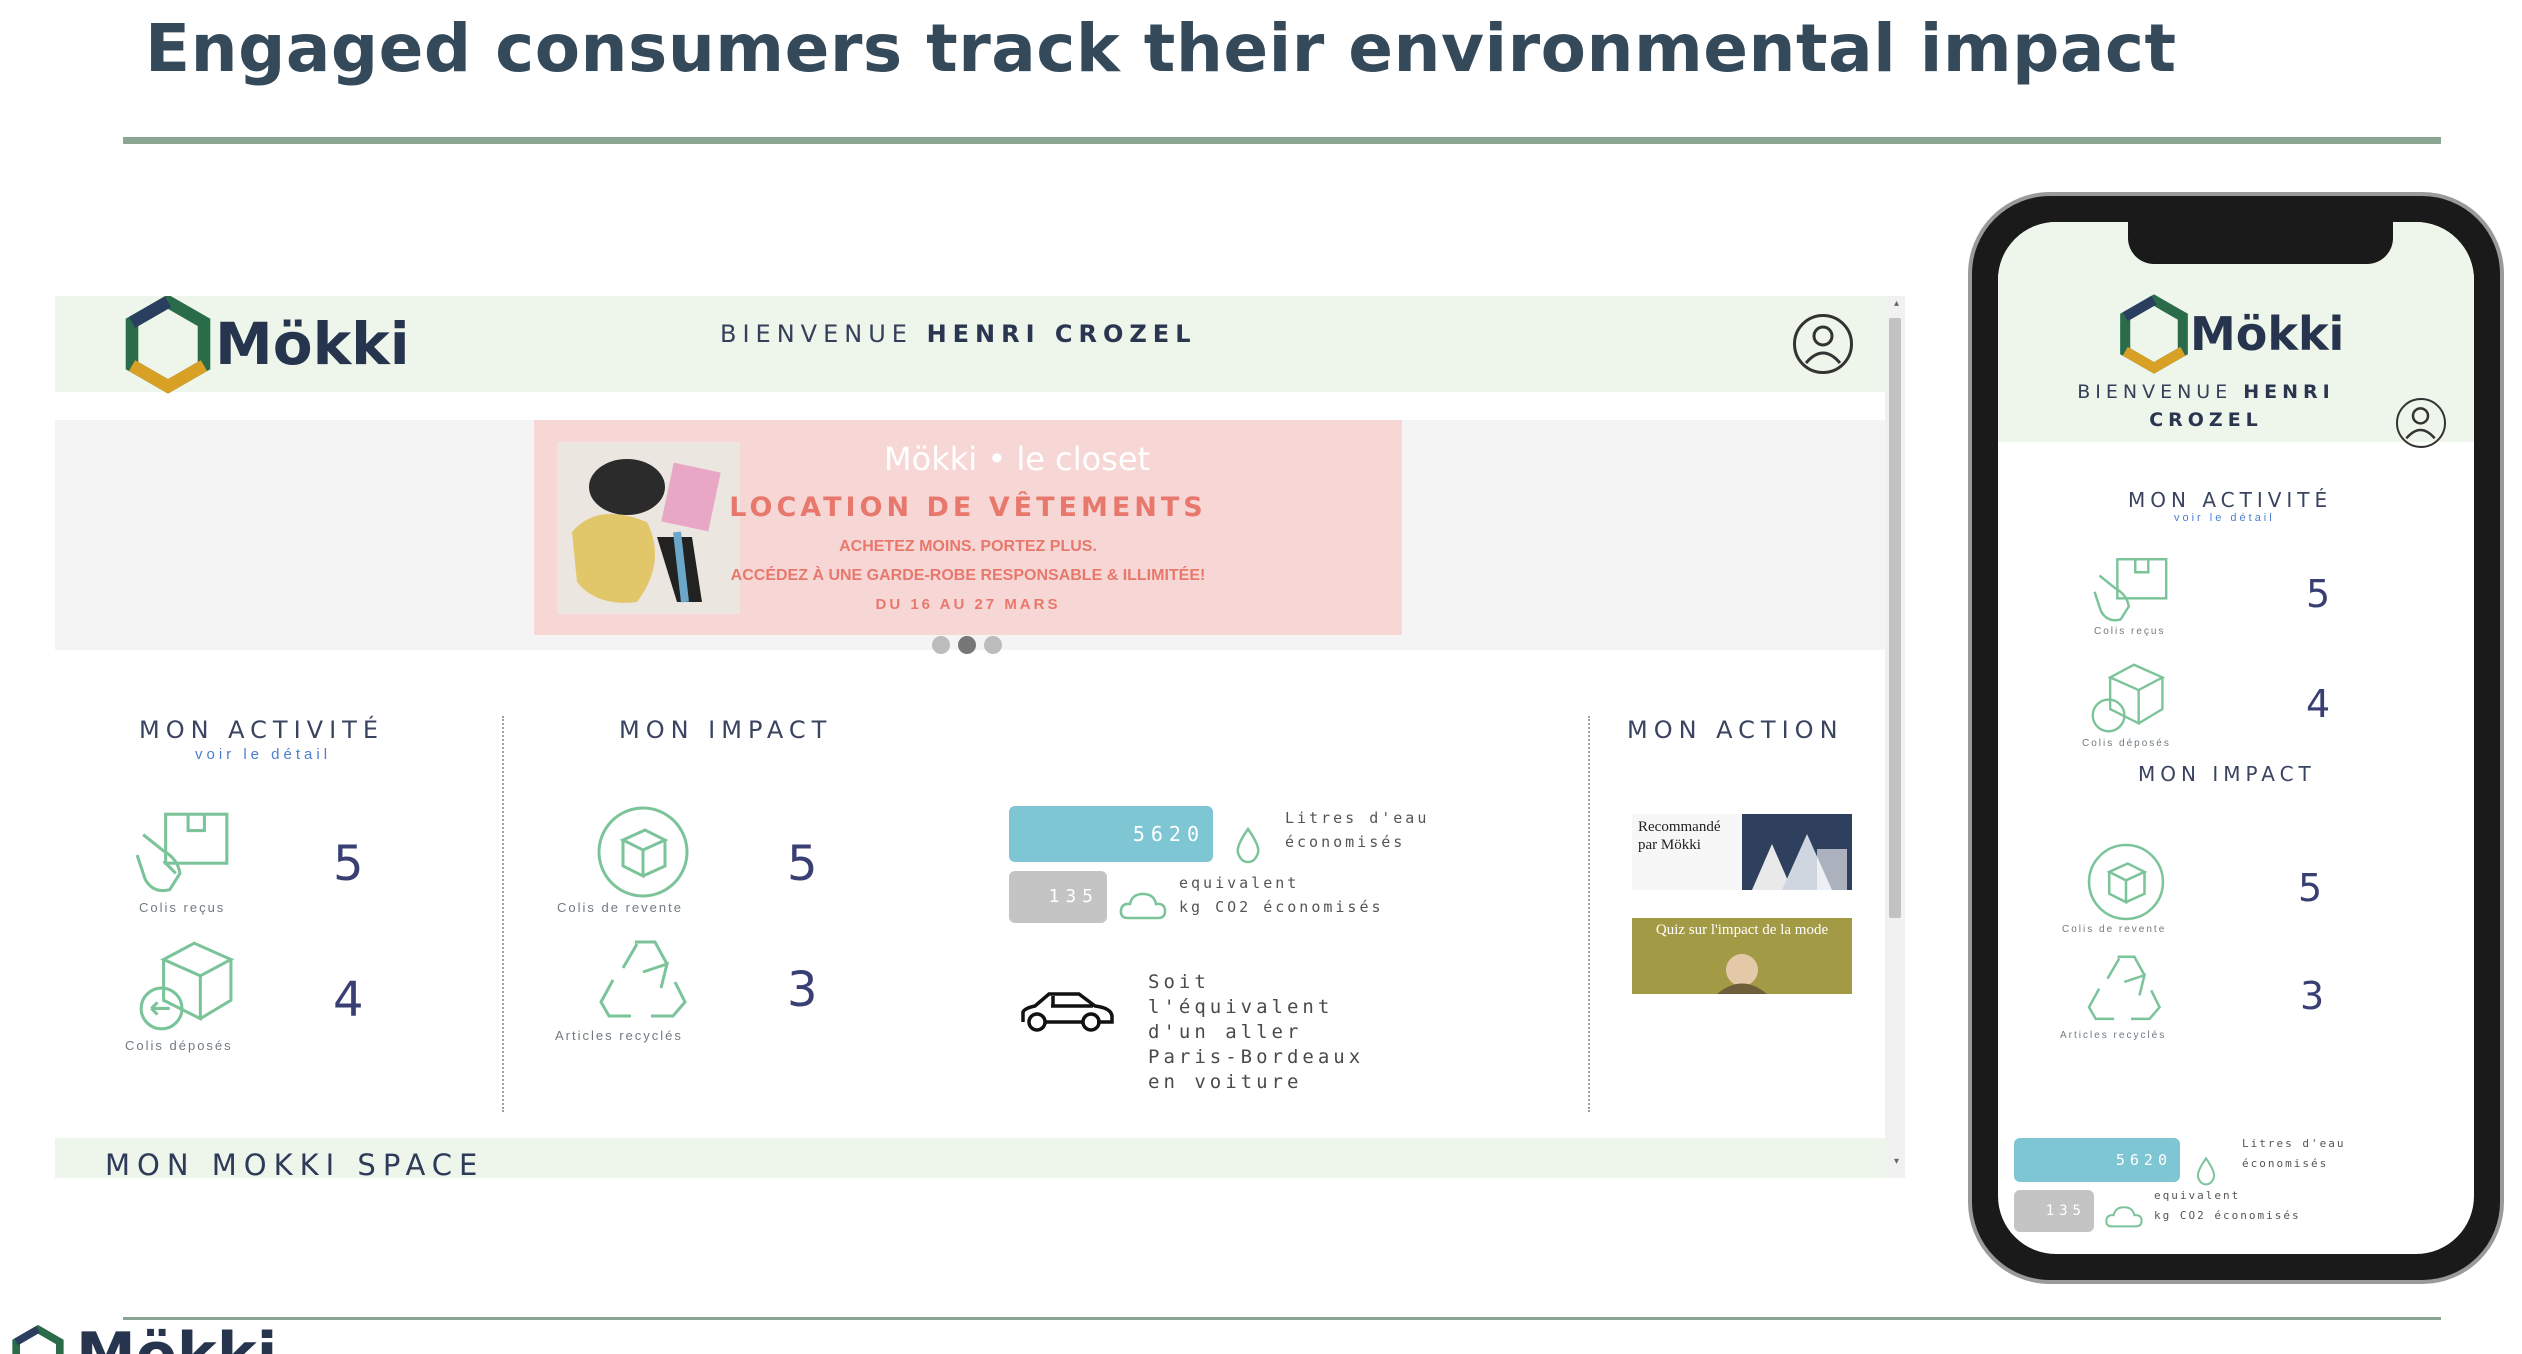 The height and width of the screenshot is (1354, 2522). I want to click on phone-resale-caption: Colis de revente, so click(2114, 929).